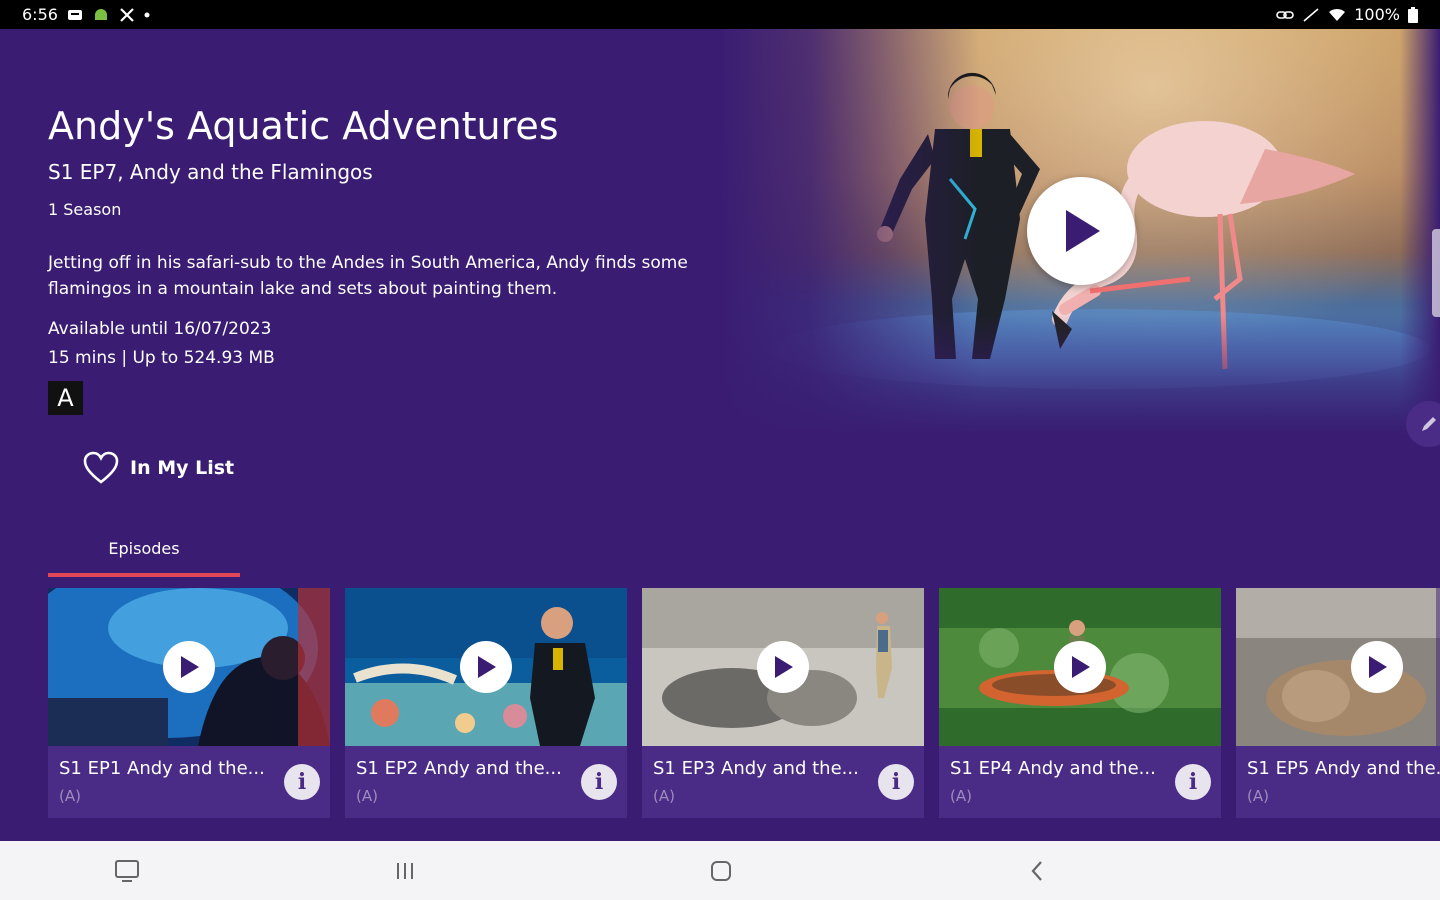  What do you see at coordinates (161, 358) in the screenshot?
I see `duration-size-text: 15 mins | Up to 524.93 MB` at bounding box center [161, 358].